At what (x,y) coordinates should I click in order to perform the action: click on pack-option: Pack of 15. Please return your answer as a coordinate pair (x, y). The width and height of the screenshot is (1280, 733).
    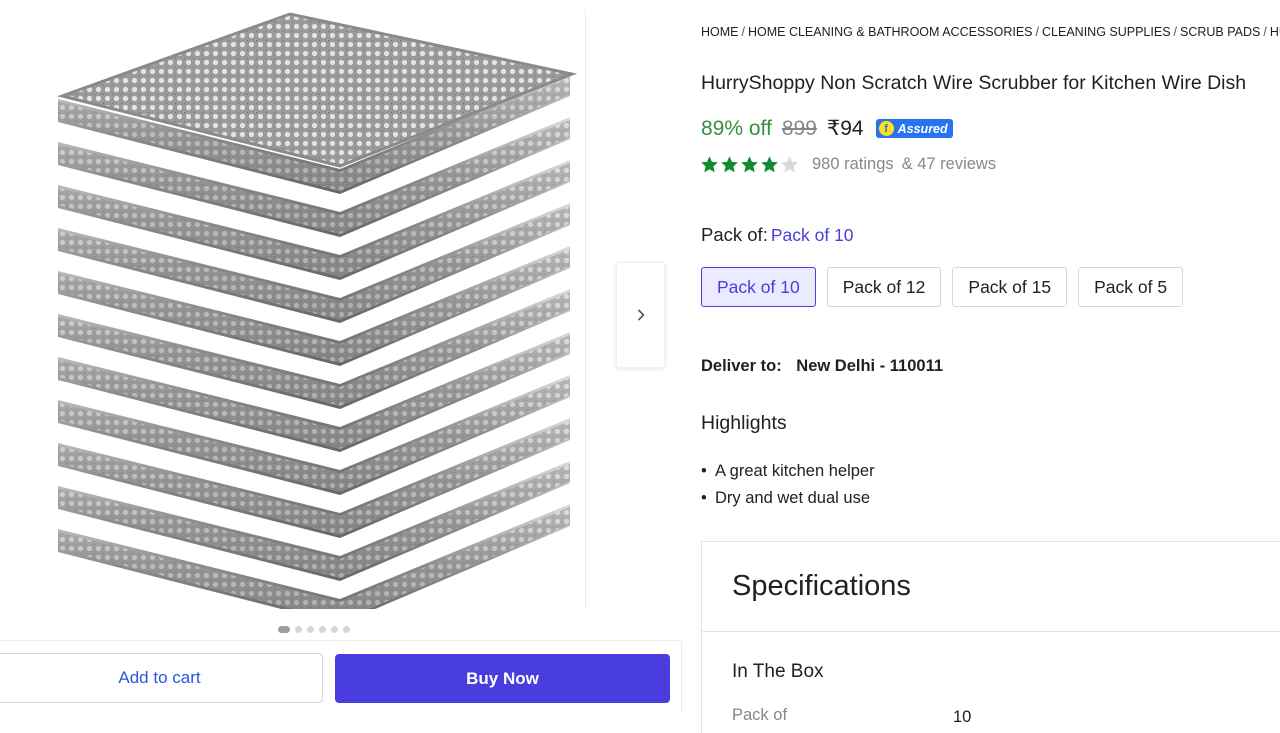
    Looking at the image, I should click on (1010, 287).